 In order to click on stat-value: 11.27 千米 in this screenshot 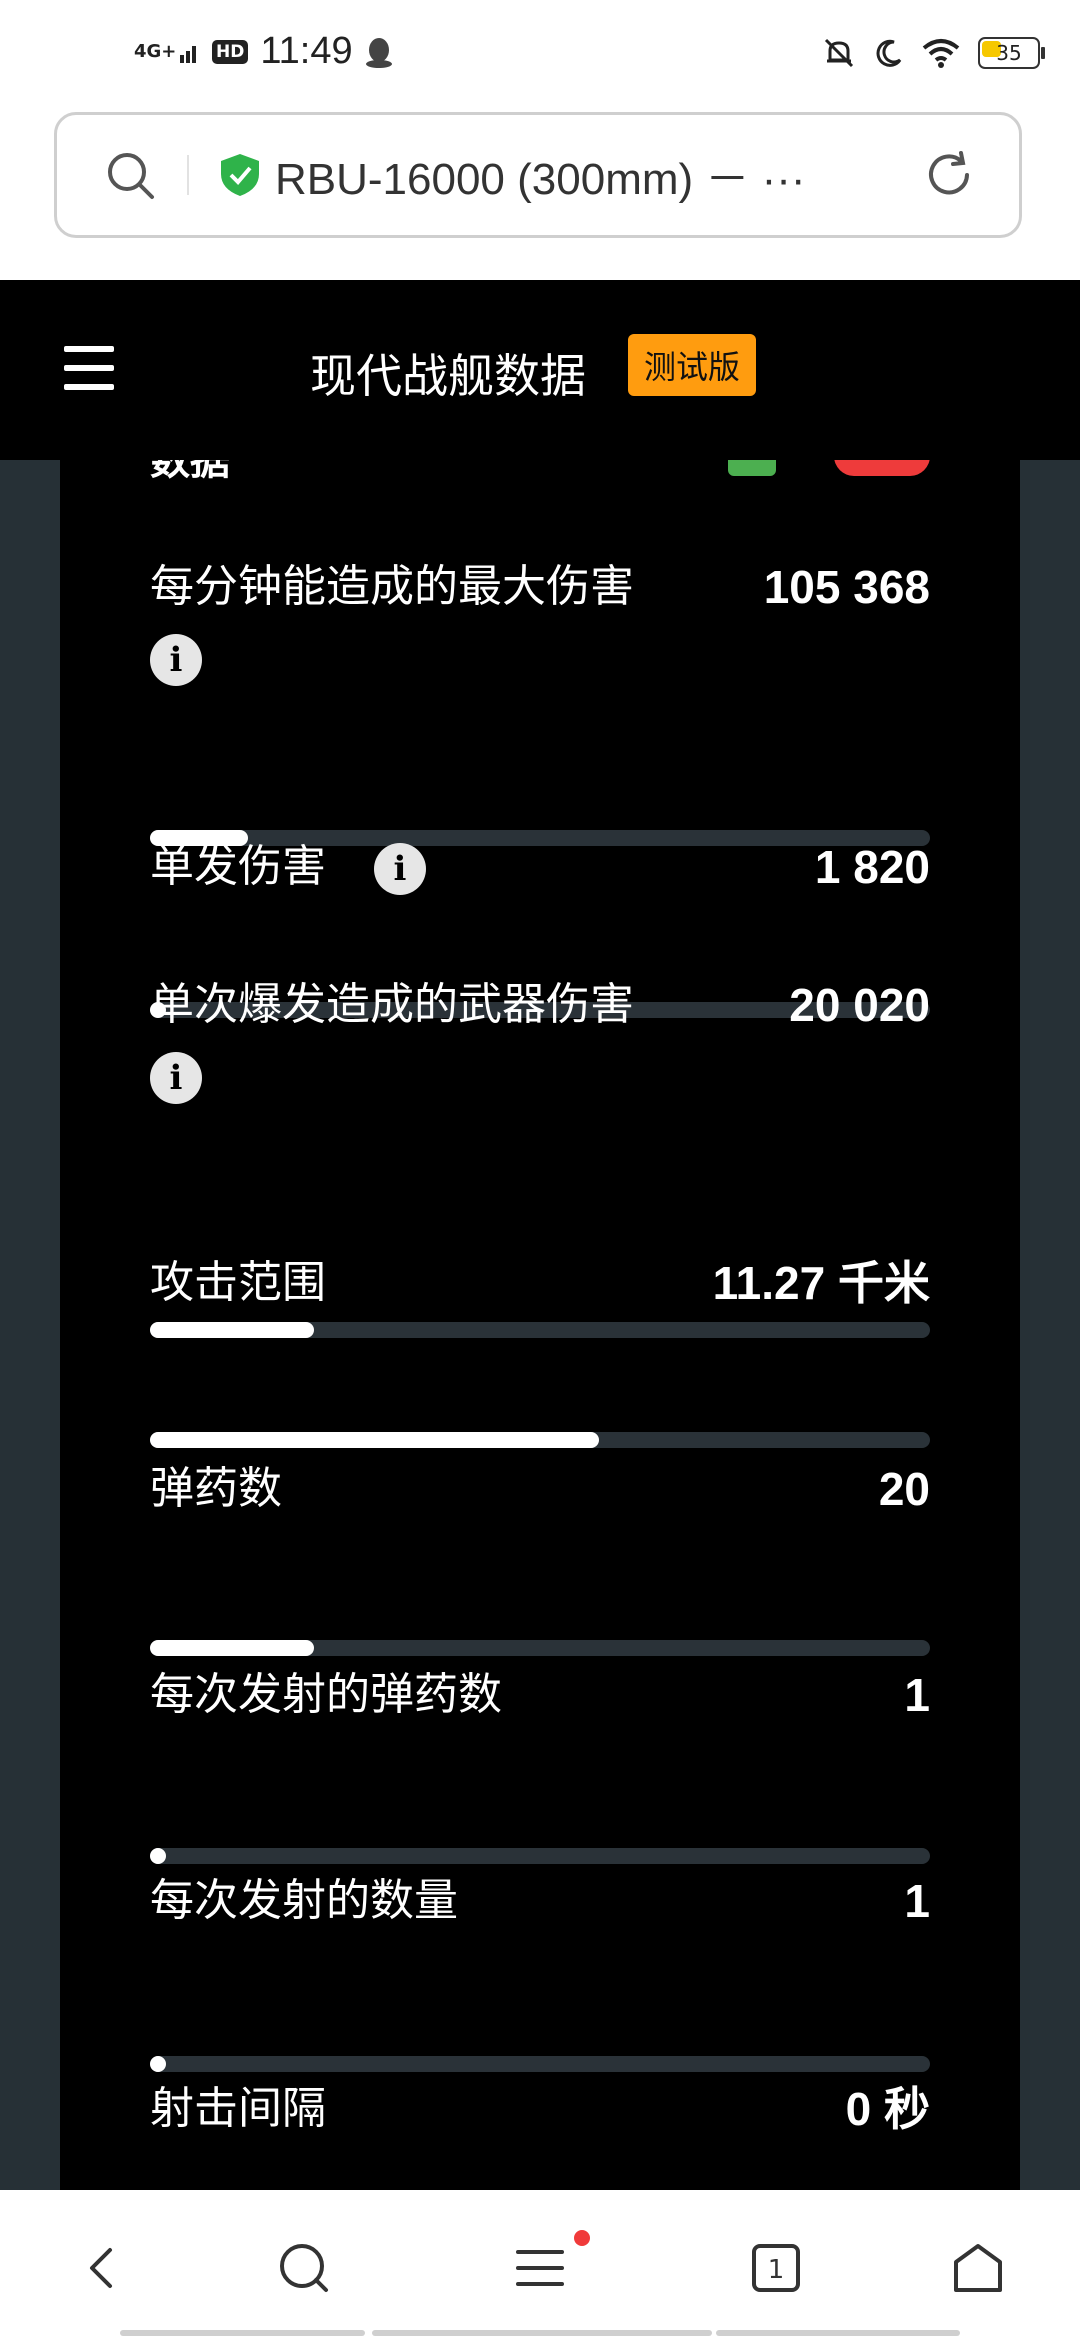, I will do `click(821, 1283)`.